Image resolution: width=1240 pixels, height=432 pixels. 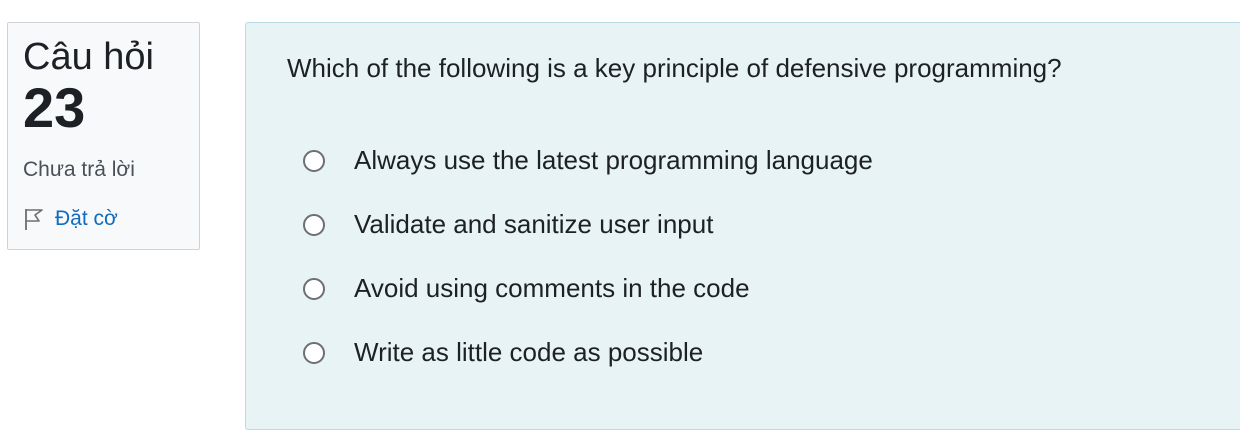 What do you see at coordinates (34, 219) in the screenshot?
I see `flag-outline-icon` at bounding box center [34, 219].